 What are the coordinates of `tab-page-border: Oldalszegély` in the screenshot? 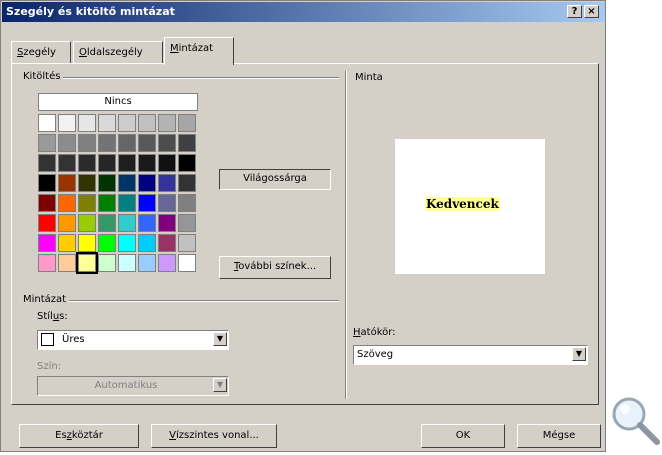 It's located at (118, 52).